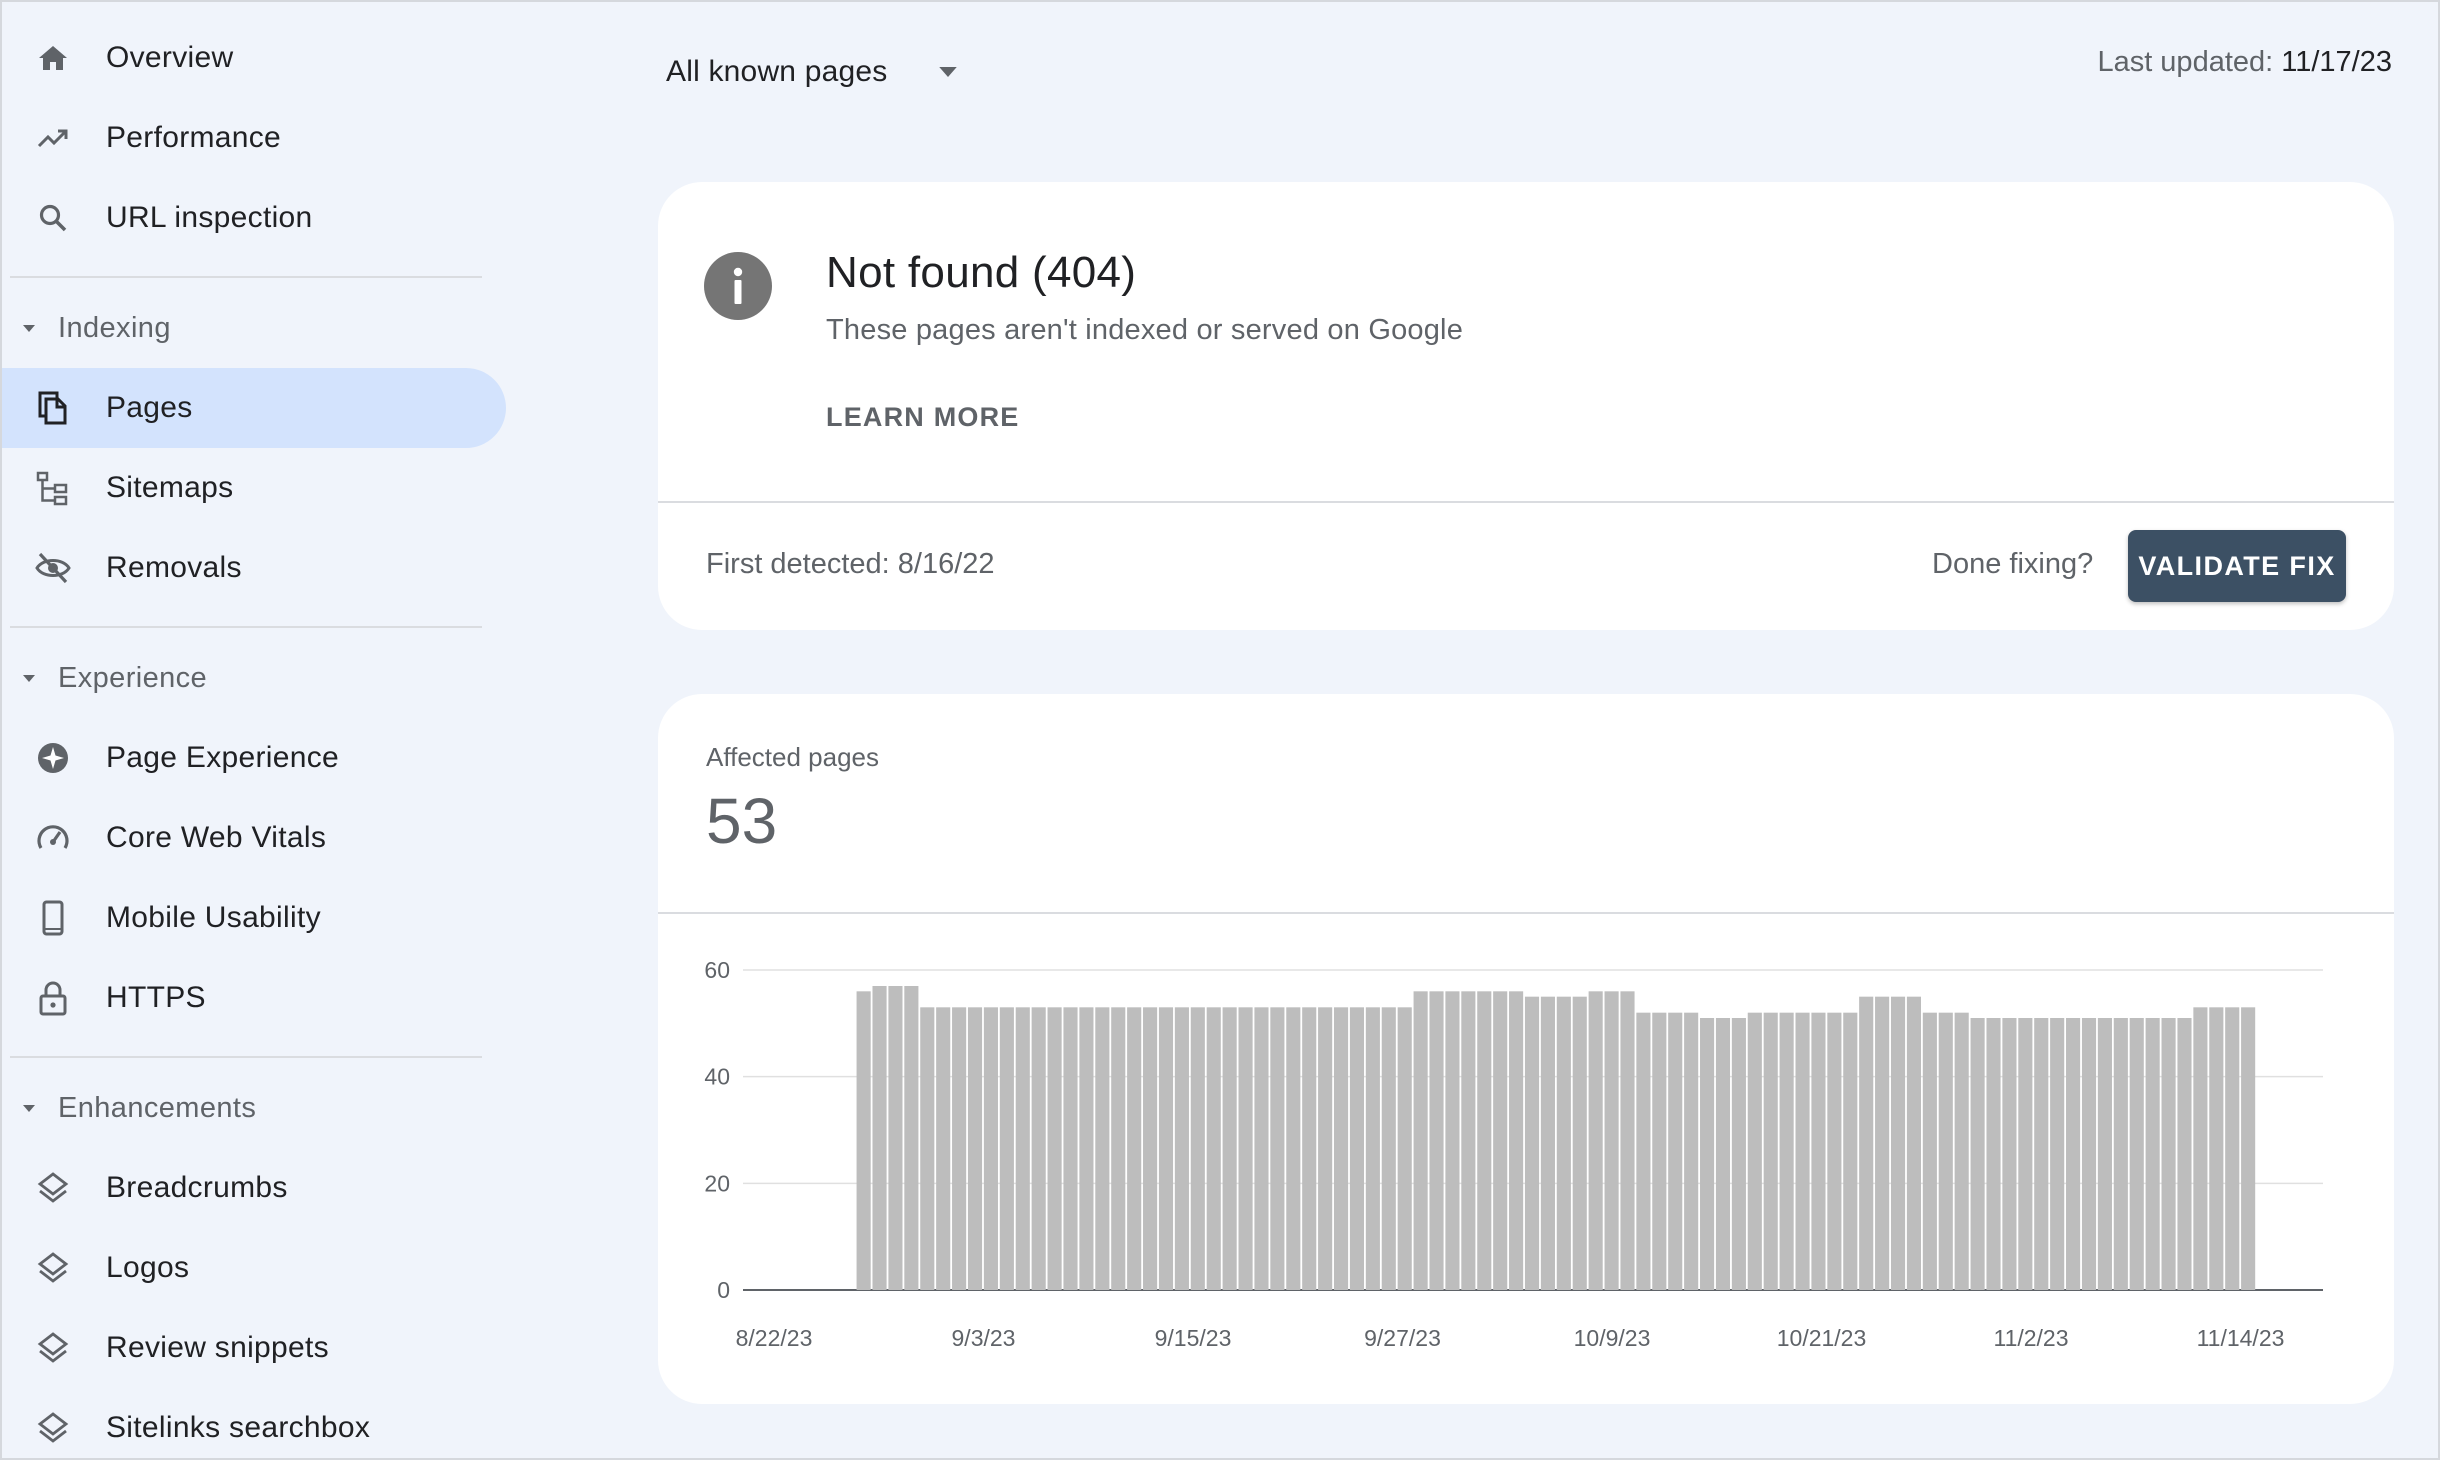 The image size is (2440, 1460). What do you see at coordinates (254, 1268) in the screenshot?
I see `sidebar-item-logos: Logos` at bounding box center [254, 1268].